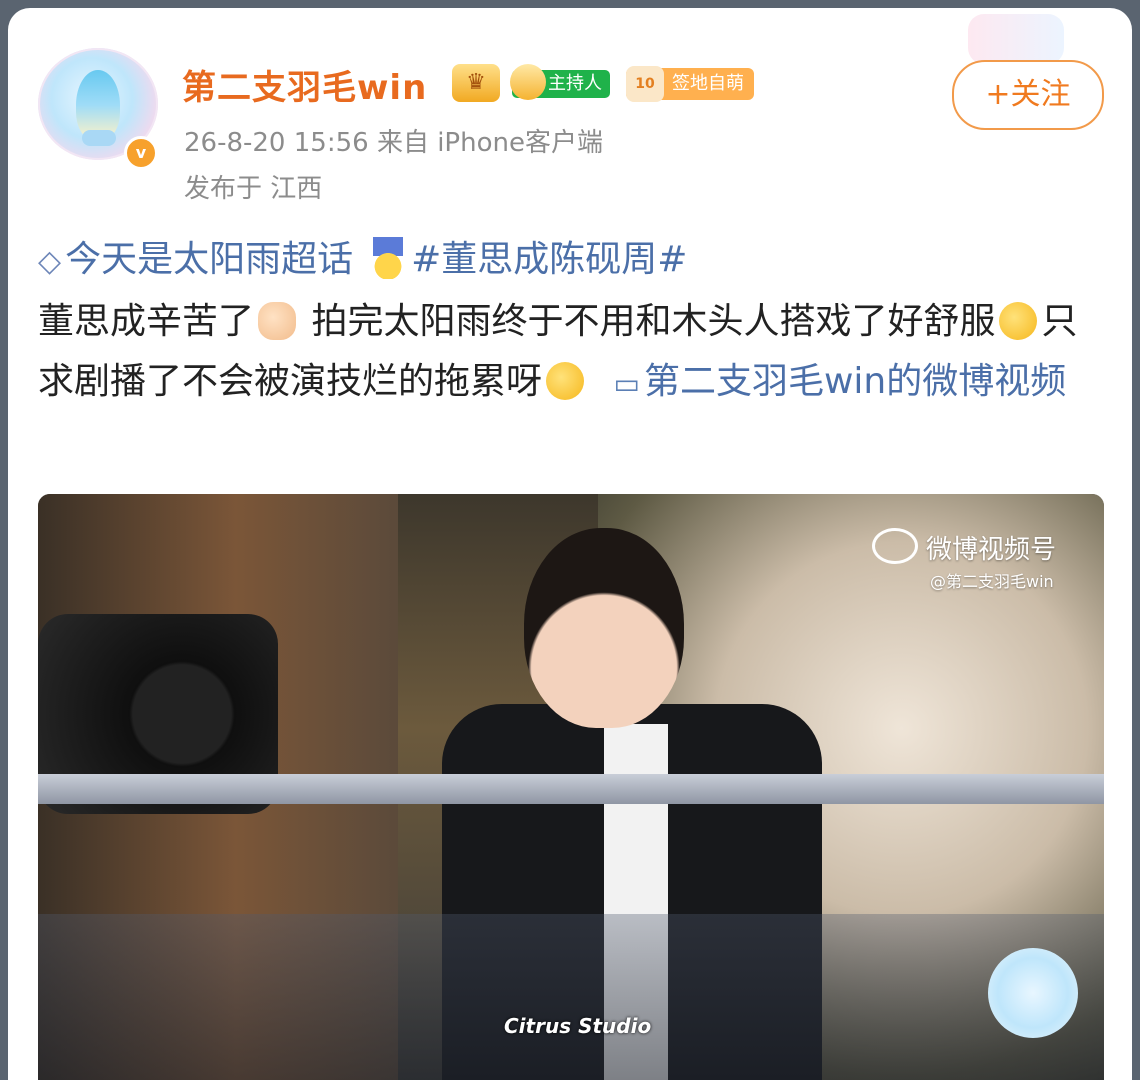  I want to click on host-badge-label: 主持人, so click(575, 83).